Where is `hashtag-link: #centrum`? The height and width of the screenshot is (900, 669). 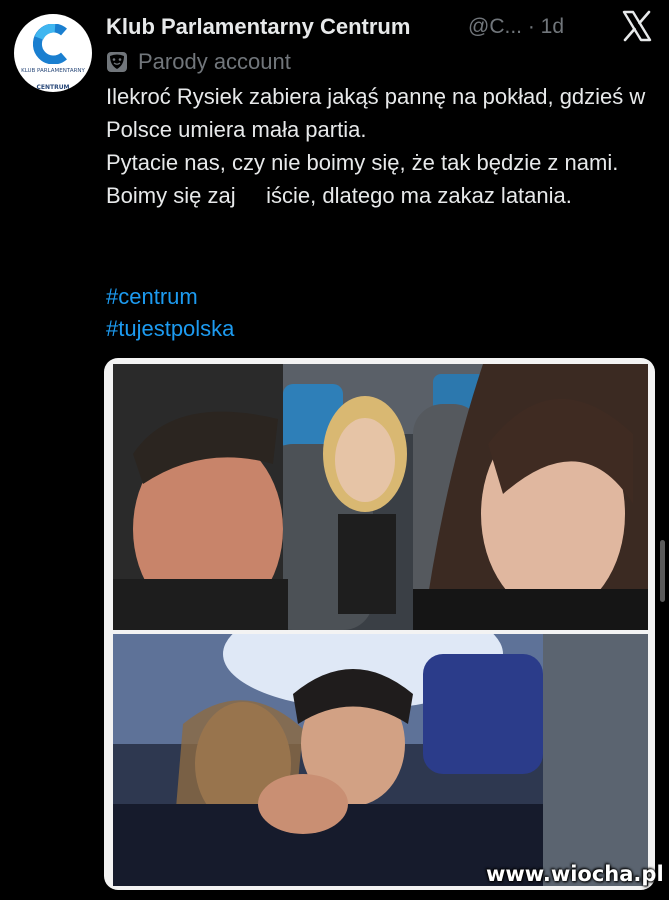
hashtag-link: #centrum is located at coordinates (170, 297).